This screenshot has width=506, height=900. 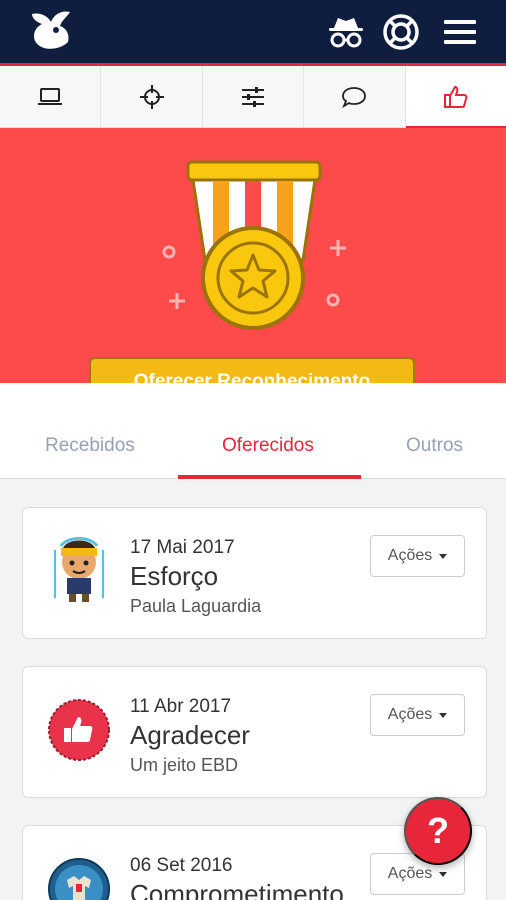 I want to click on card-date: 17 Mai 2017, so click(x=182, y=547).